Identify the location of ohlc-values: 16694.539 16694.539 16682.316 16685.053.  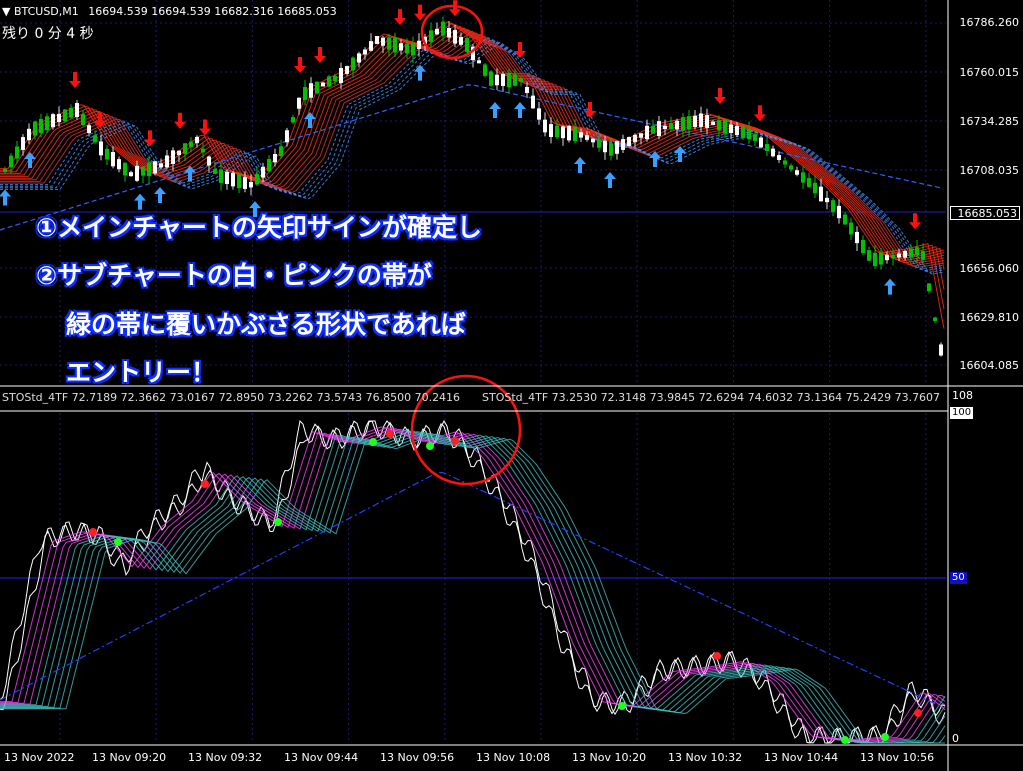
(212, 11).